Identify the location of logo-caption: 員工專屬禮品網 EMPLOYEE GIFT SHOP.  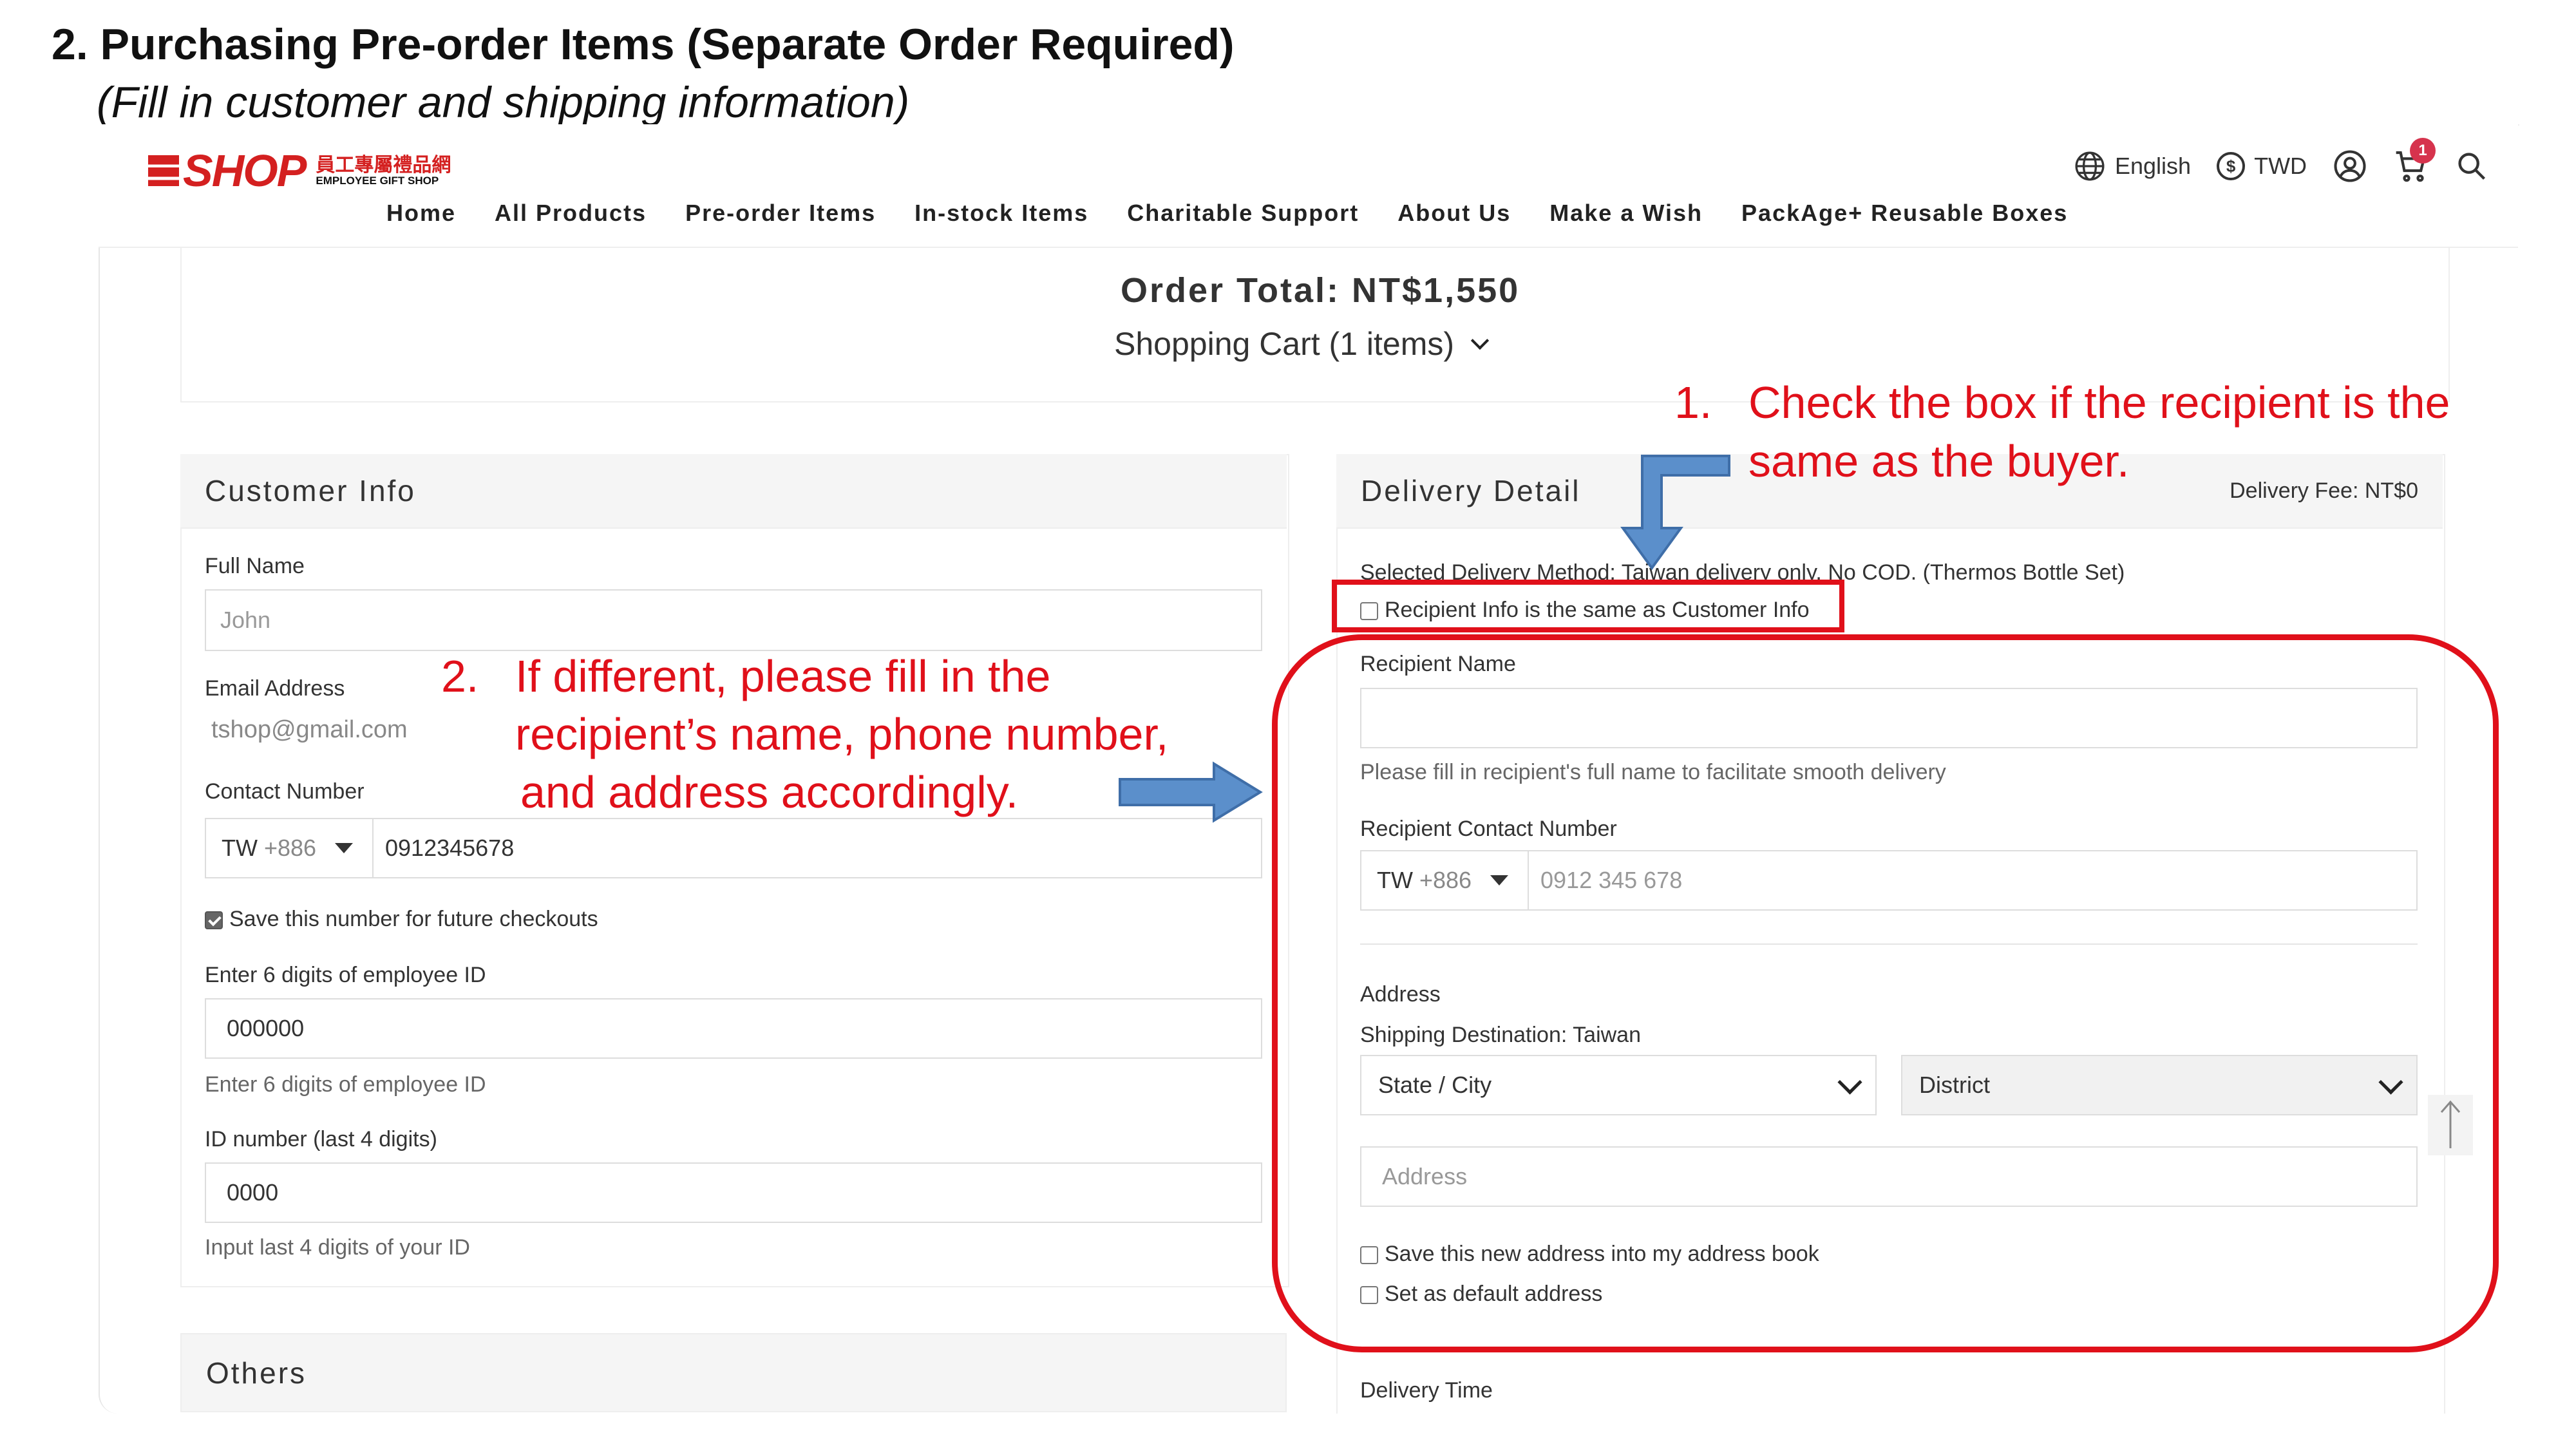
(383, 170).